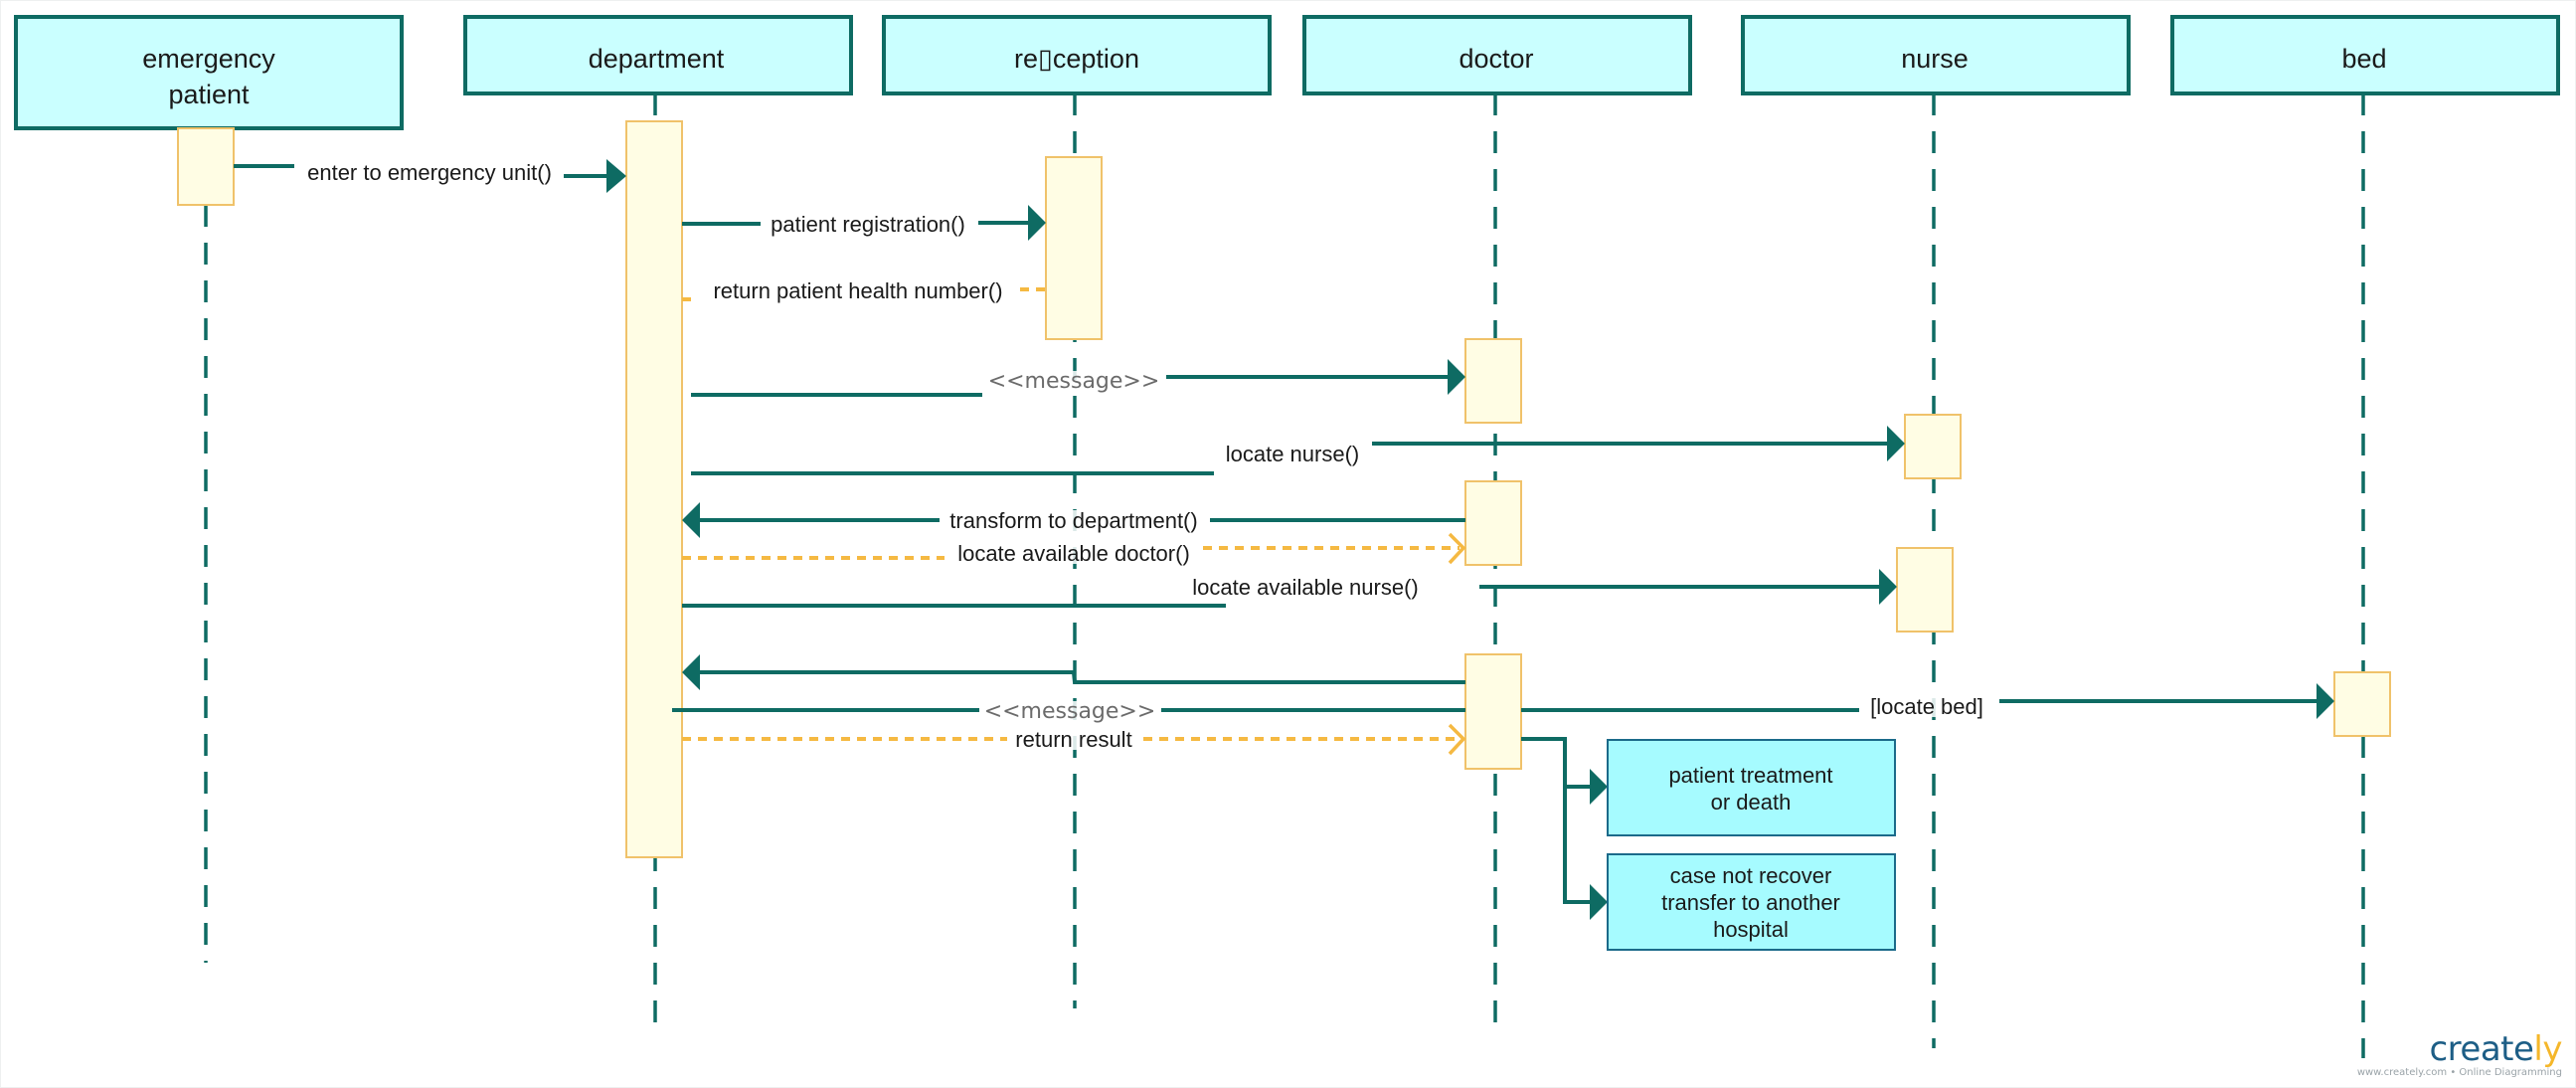  Describe the element at coordinates (1076, 59) in the screenshot. I see `lifeline-label: re▯ception` at that location.